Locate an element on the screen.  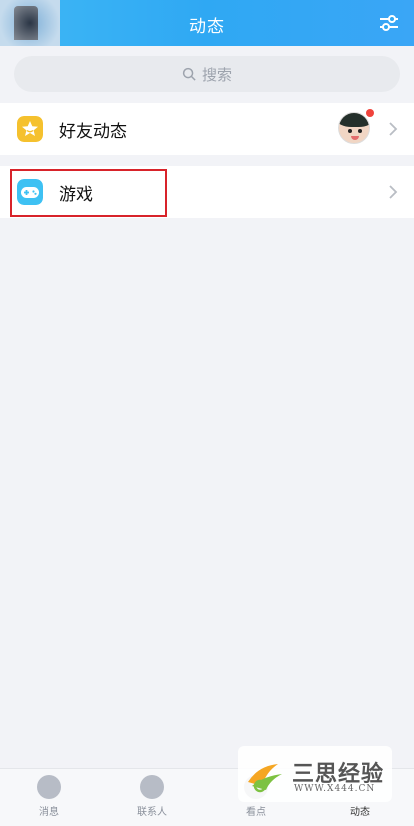
tab-messages: 消息 is located at coordinates (49, 796).